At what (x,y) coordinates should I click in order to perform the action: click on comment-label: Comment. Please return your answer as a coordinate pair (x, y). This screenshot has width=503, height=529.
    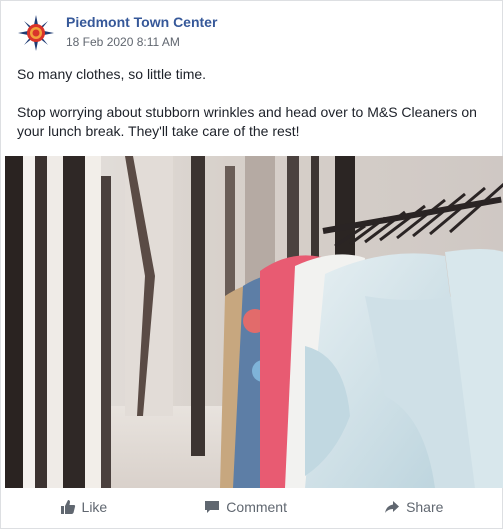
    Looking at the image, I should click on (256, 507).